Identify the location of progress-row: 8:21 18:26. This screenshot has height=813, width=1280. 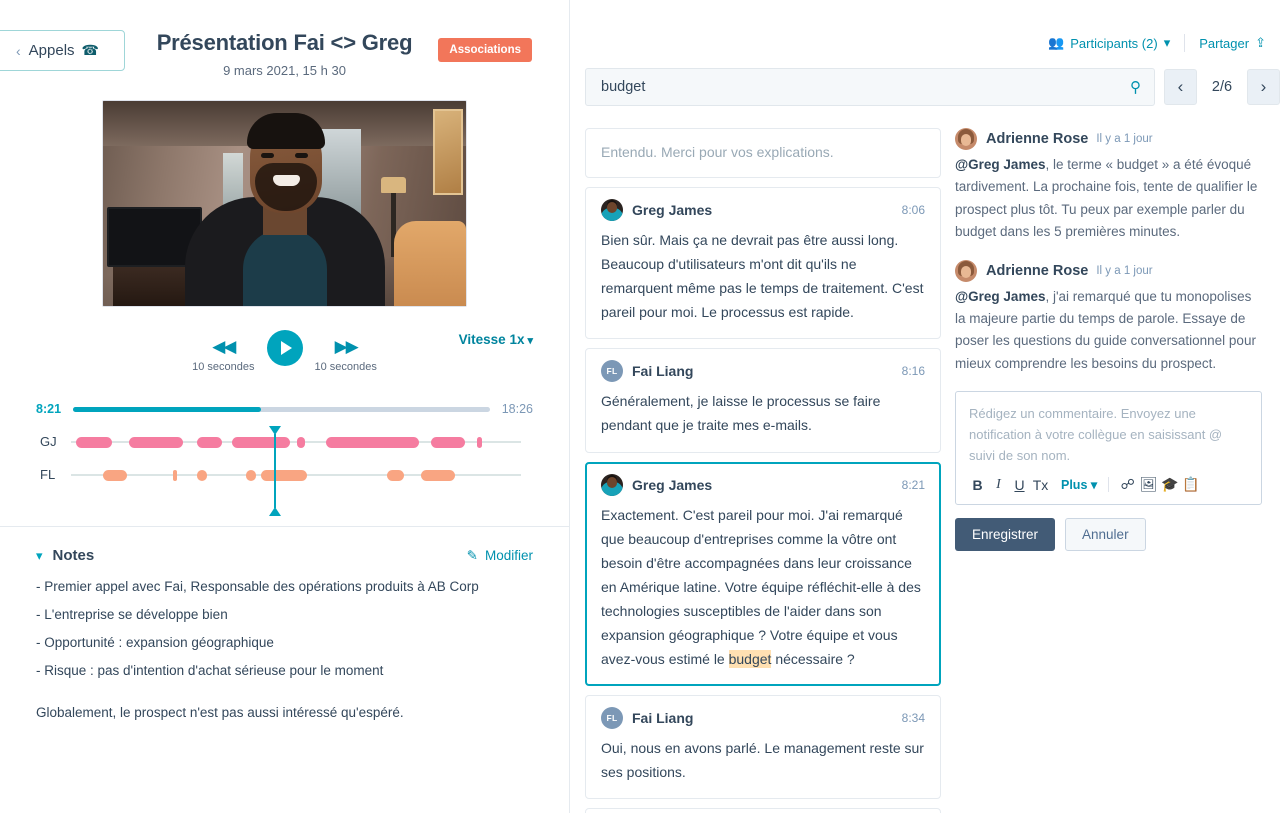
(284, 409).